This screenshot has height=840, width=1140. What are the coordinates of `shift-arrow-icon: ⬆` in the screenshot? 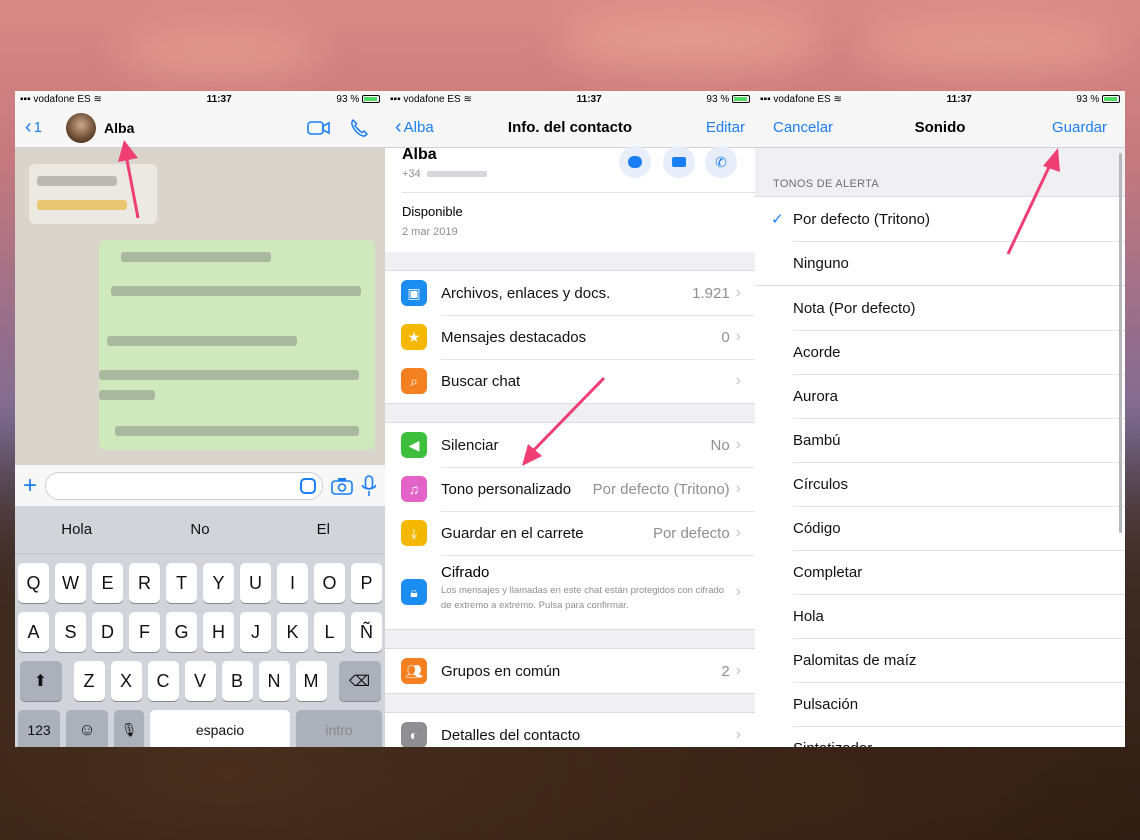 It's located at (40, 681).